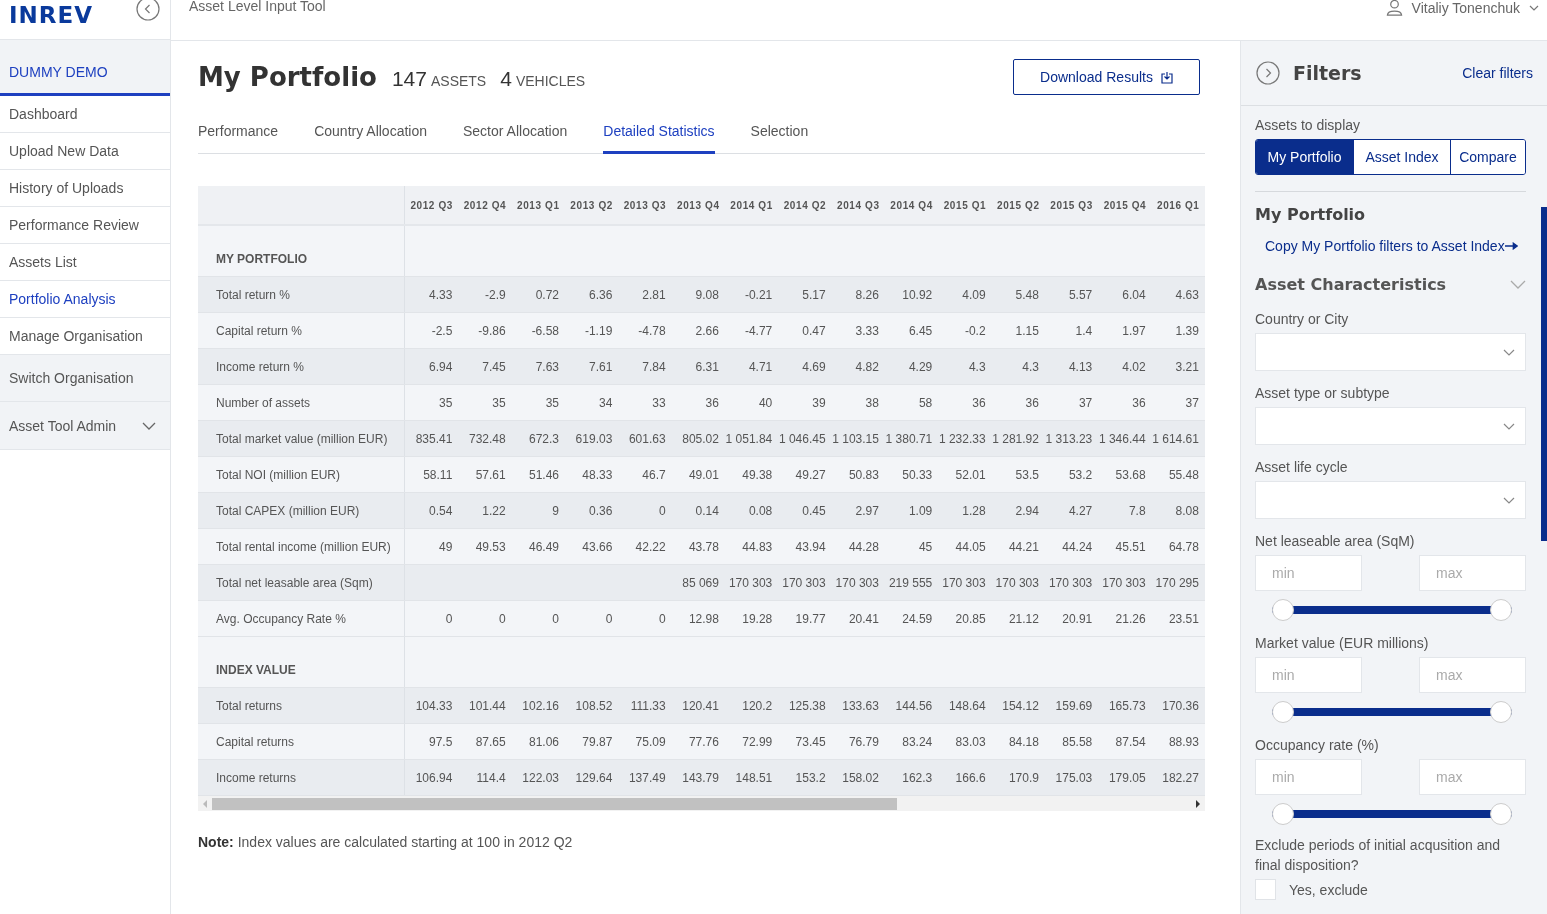 The image size is (1547, 914). I want to click on column-header: 2013 Q3, so click(645, 205).